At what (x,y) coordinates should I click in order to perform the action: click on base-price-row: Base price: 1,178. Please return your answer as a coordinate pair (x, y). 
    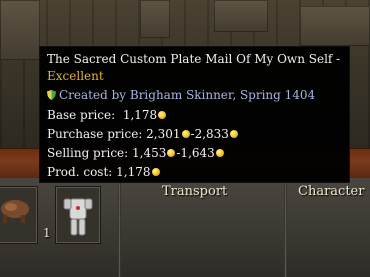
    Looking at the image, I should click on (107, 115).